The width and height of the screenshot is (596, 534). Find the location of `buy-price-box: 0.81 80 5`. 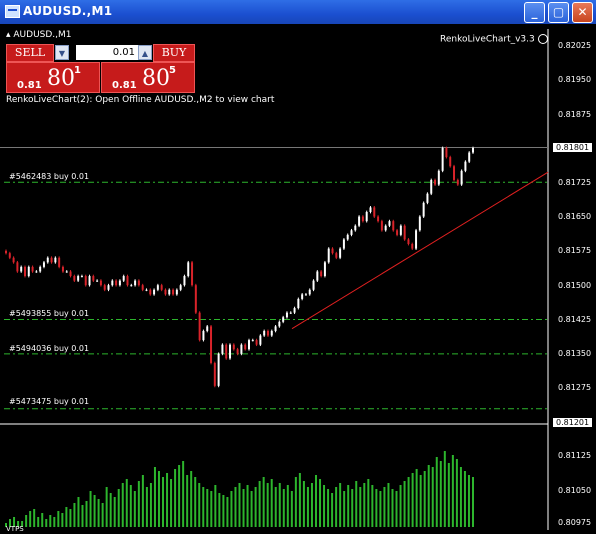

buy-price-box: 0.81 80 5 is located at coordinates (148, 77).